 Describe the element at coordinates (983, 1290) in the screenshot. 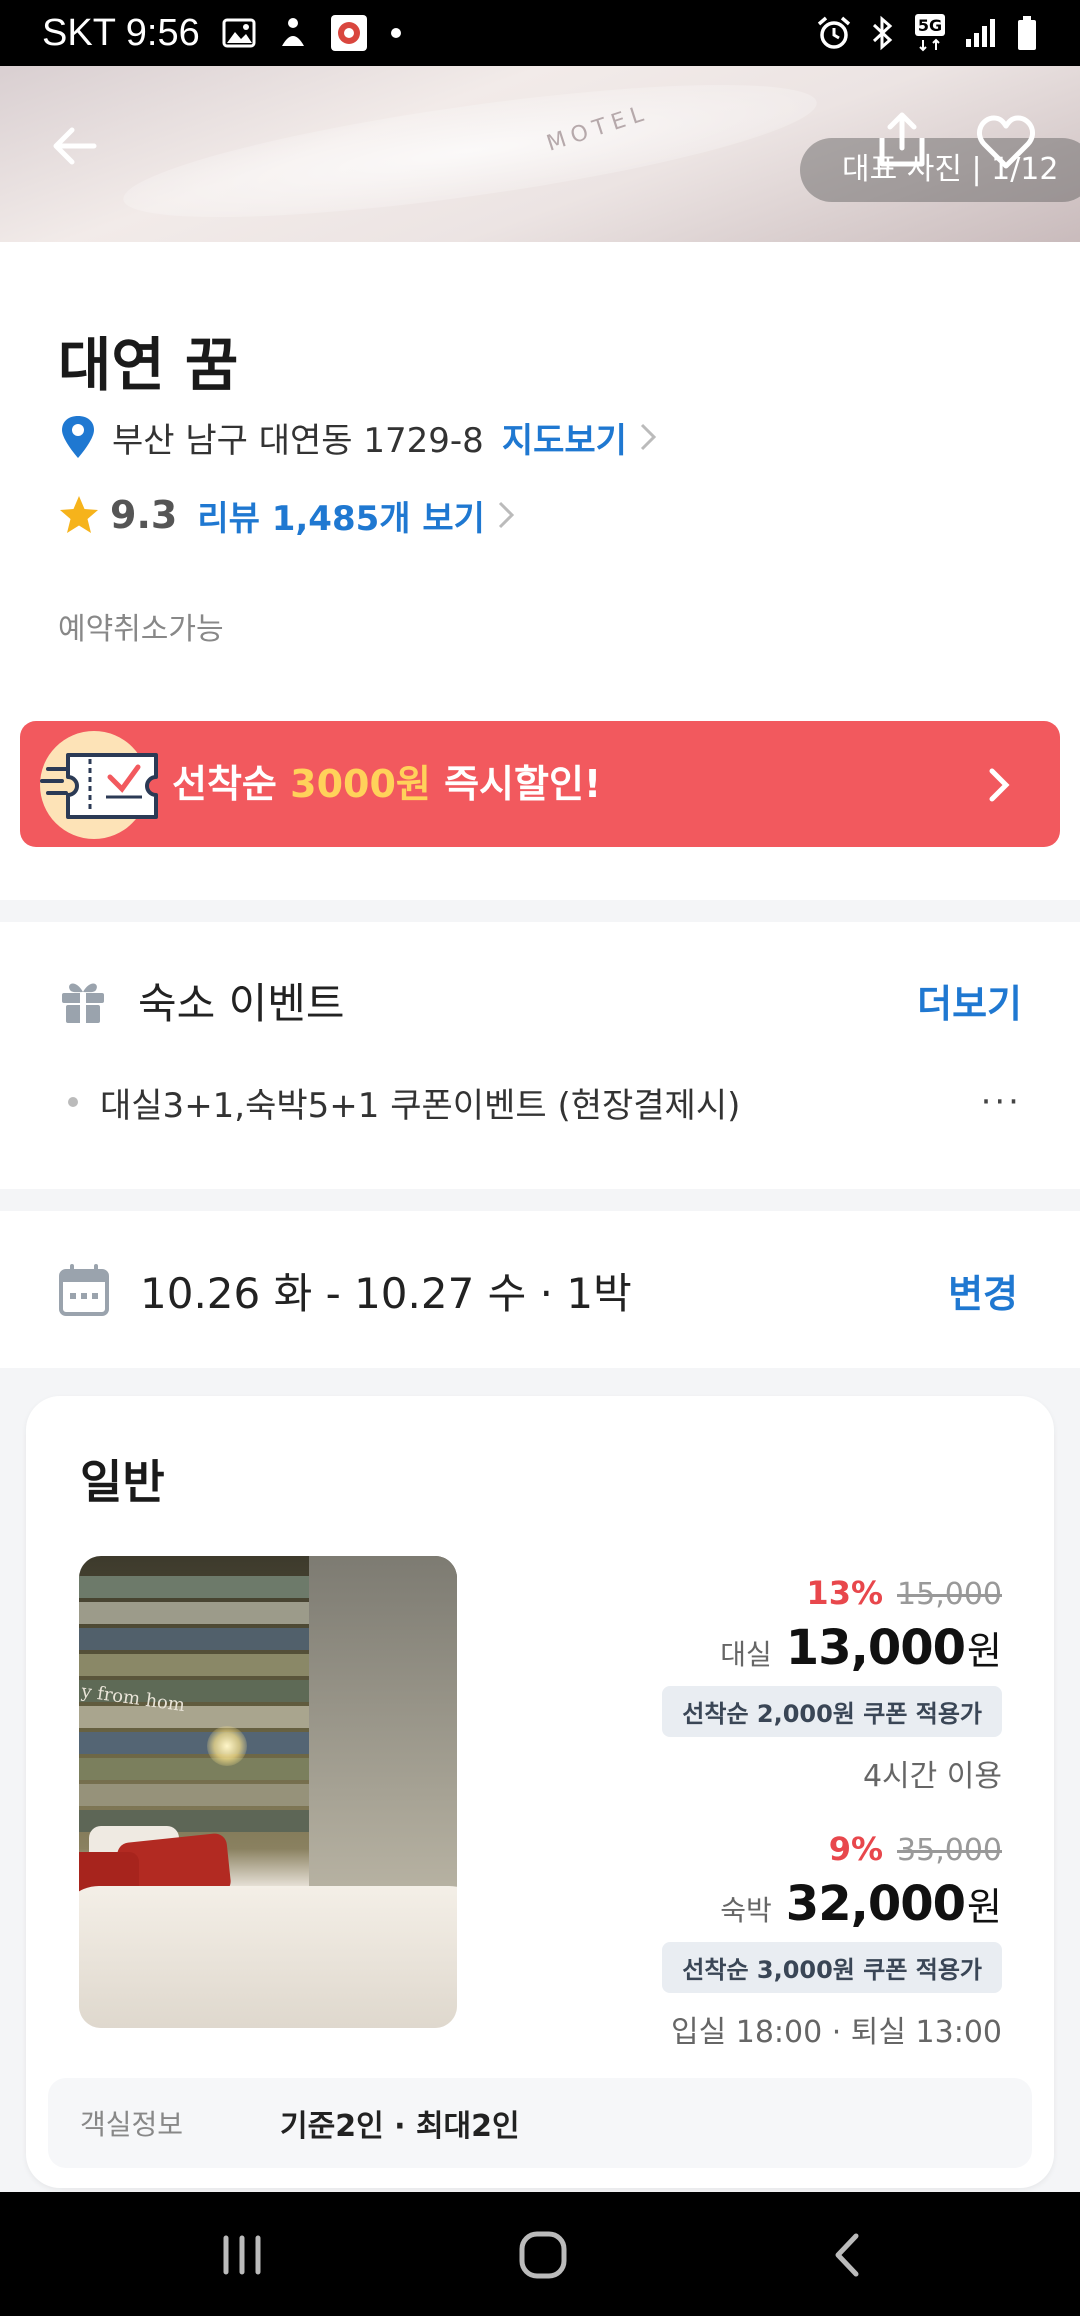

I see `date-change-button: 변경` at that location.